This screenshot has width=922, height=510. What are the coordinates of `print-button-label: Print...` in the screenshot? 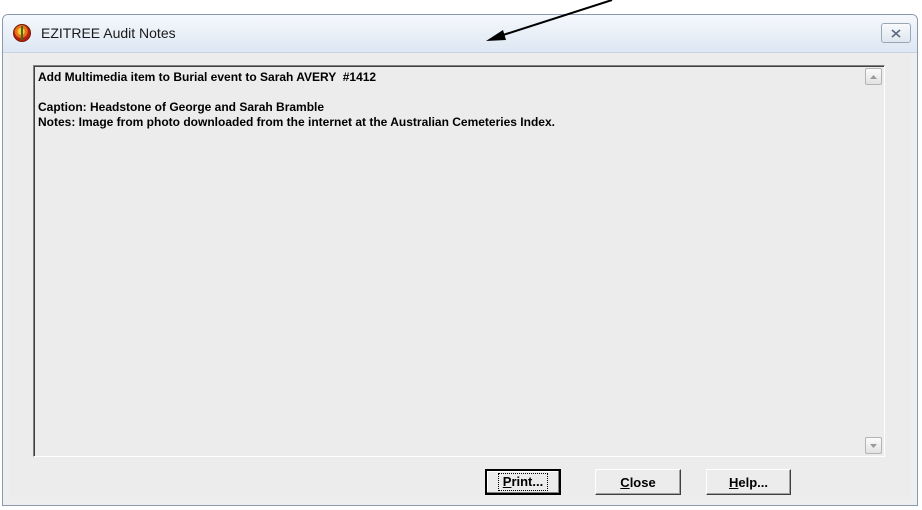 It's located at (523, 482).